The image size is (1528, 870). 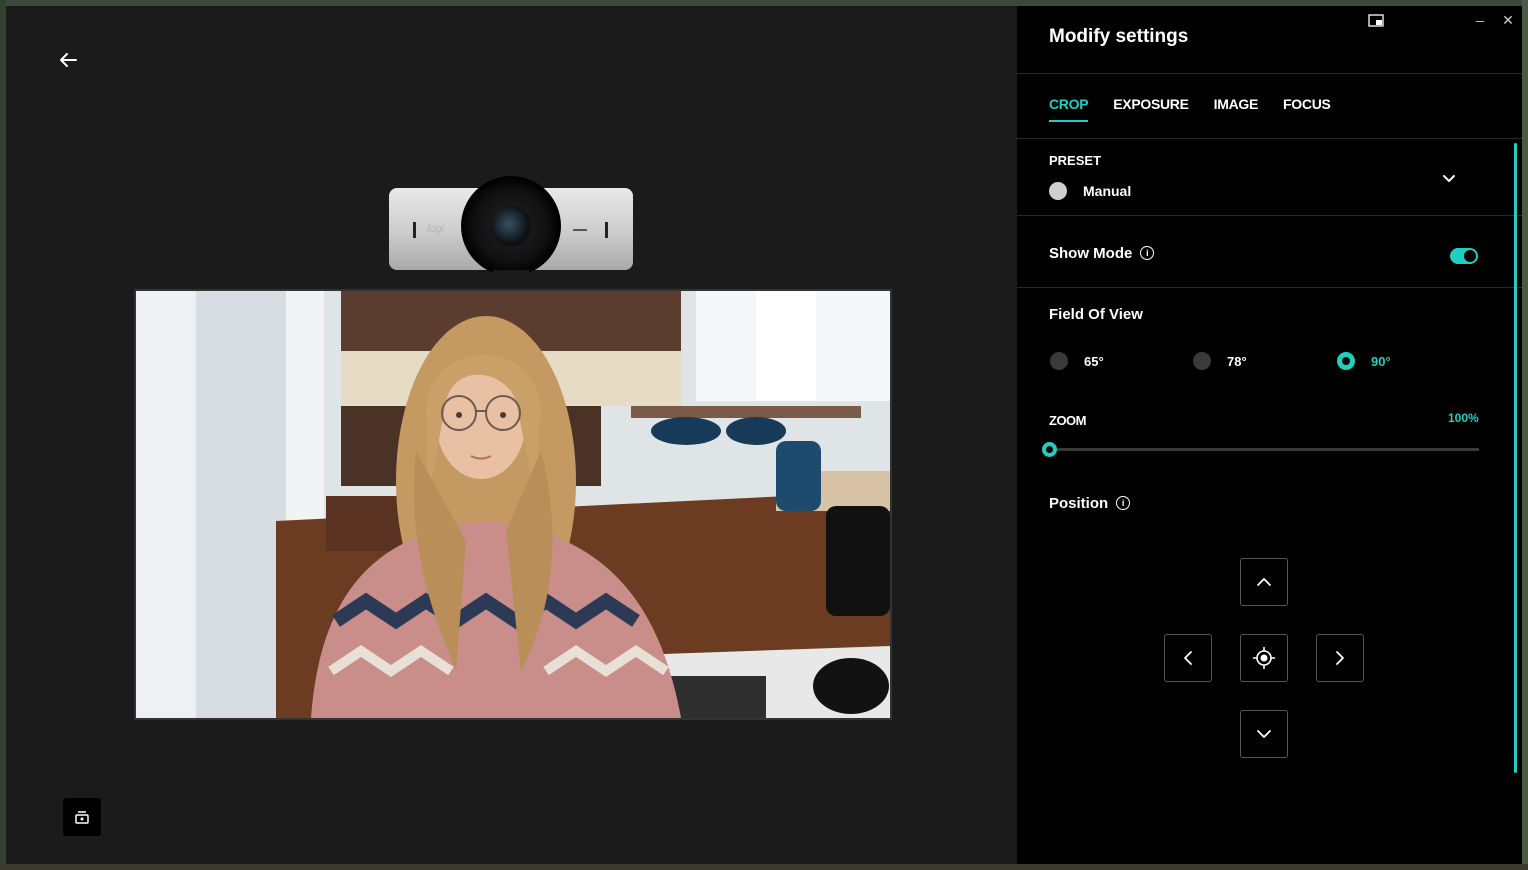 What do you see at coordinates (1260, 449) in the screenshot?
I see `zoom-slider` at bounding box center [1260, 449].